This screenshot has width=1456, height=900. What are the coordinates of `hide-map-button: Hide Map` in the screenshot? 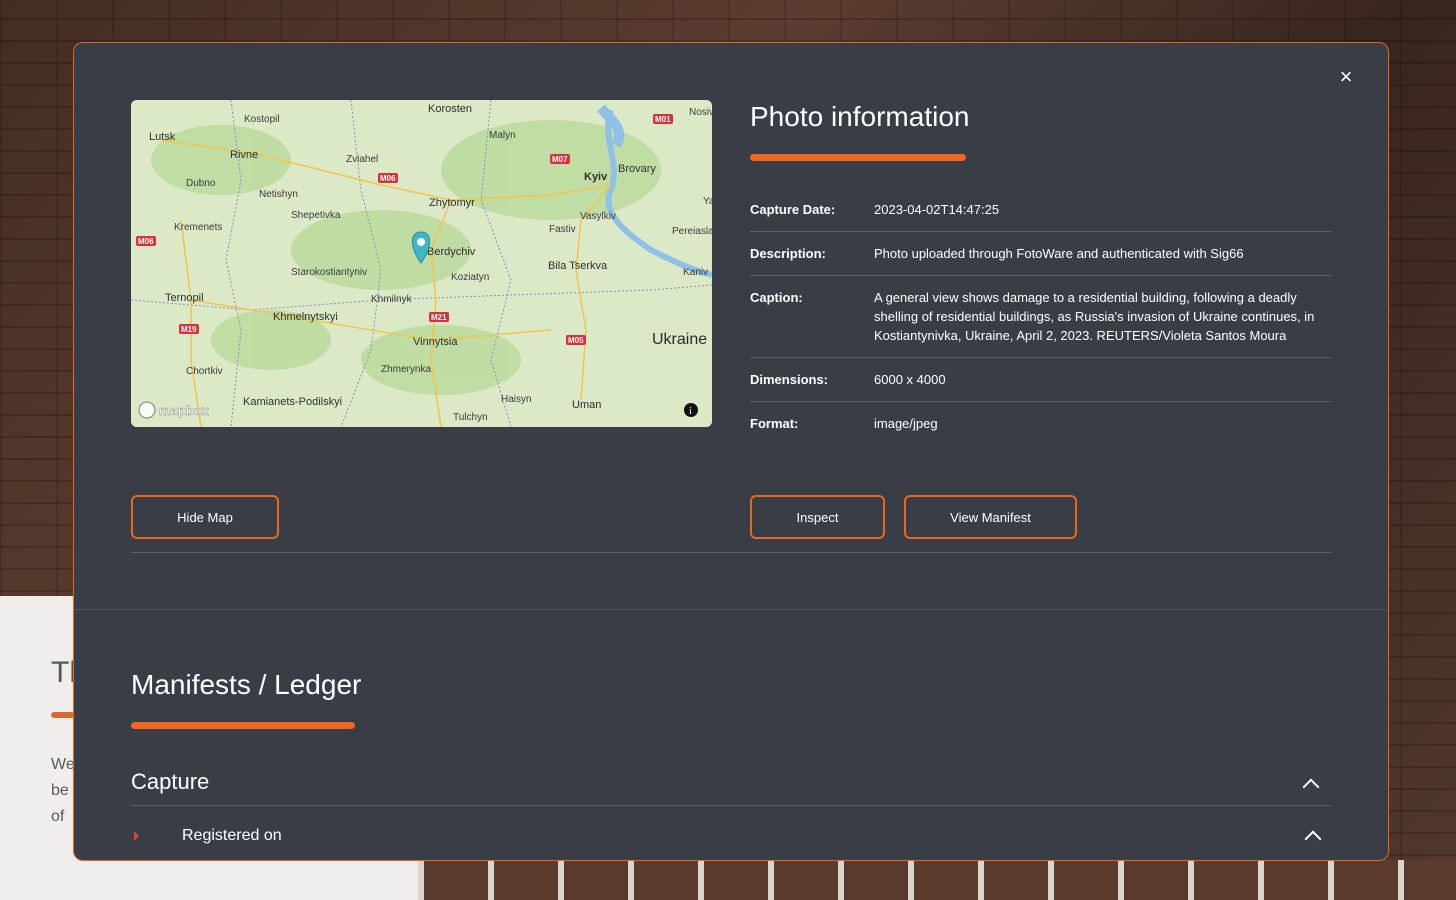 It's located at (205, 517).